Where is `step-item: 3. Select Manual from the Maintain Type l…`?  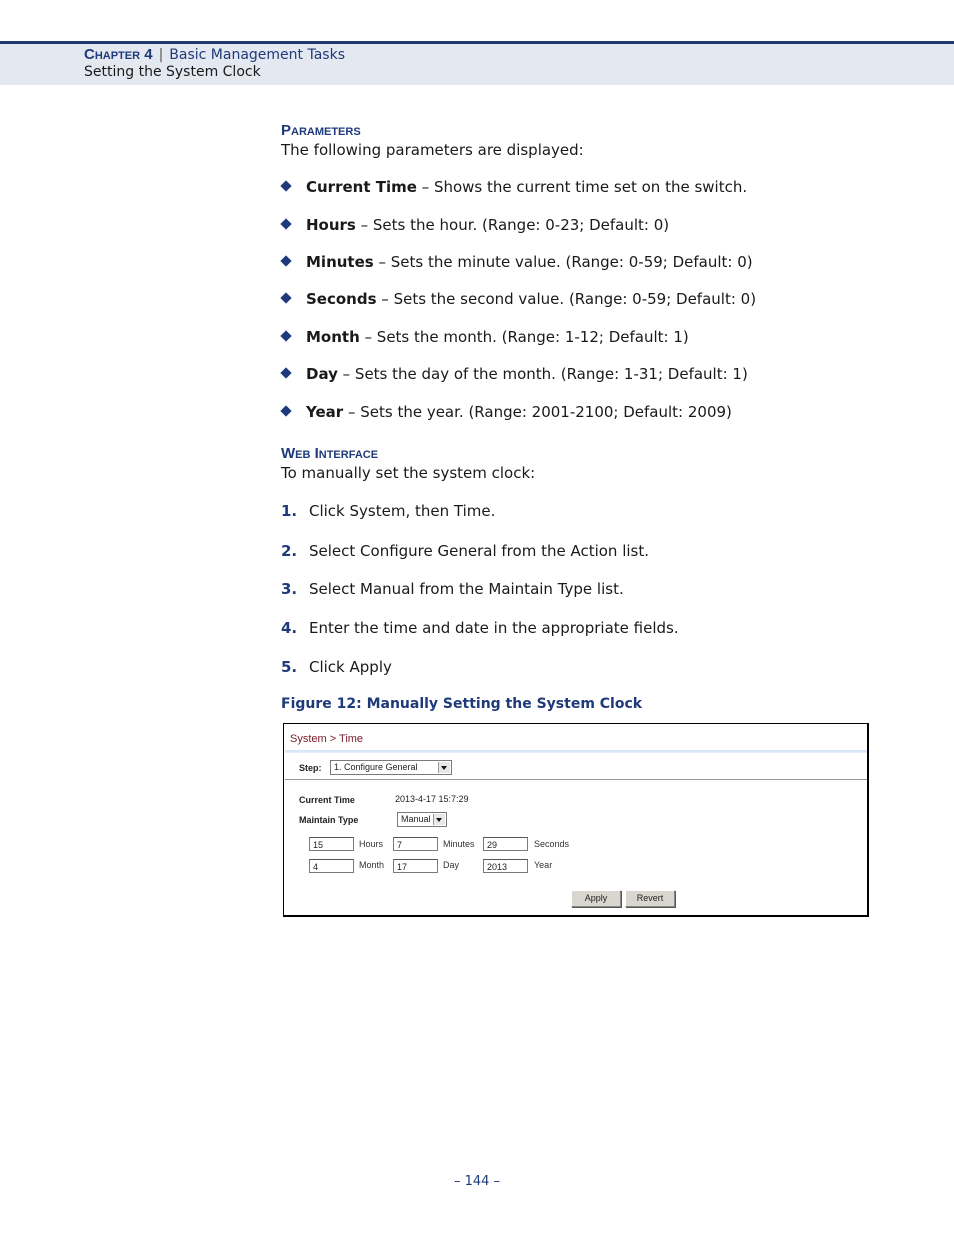 step-item: 3. Select Manual from the Maintain Type l… is located at coordinates (452, 589).